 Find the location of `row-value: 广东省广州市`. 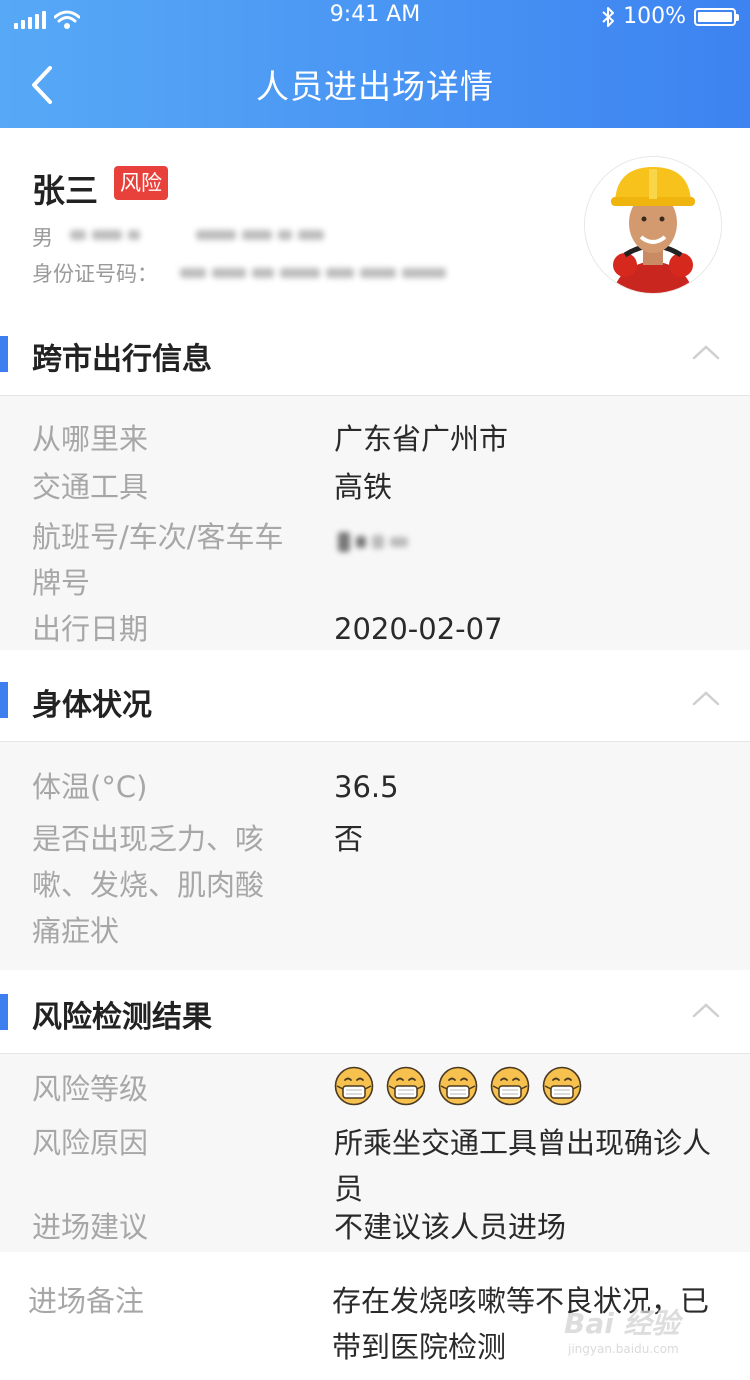

row-value: 广东省广州市 is located at coordinates (421, 439).